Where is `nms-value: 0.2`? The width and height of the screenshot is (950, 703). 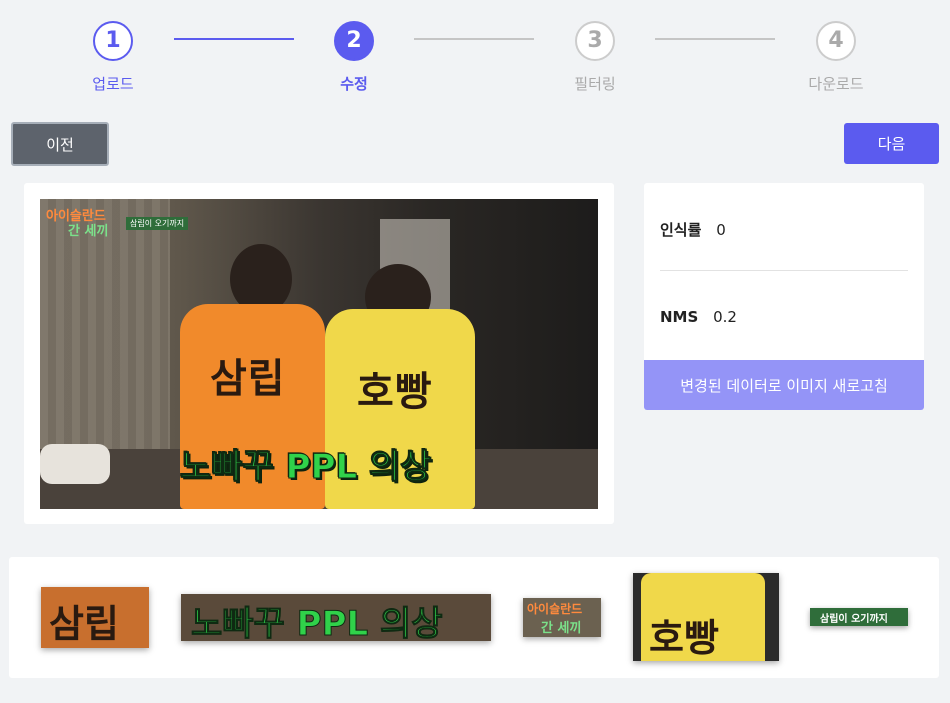 nms-value: 0.2 is located at coordinates (725, 317).